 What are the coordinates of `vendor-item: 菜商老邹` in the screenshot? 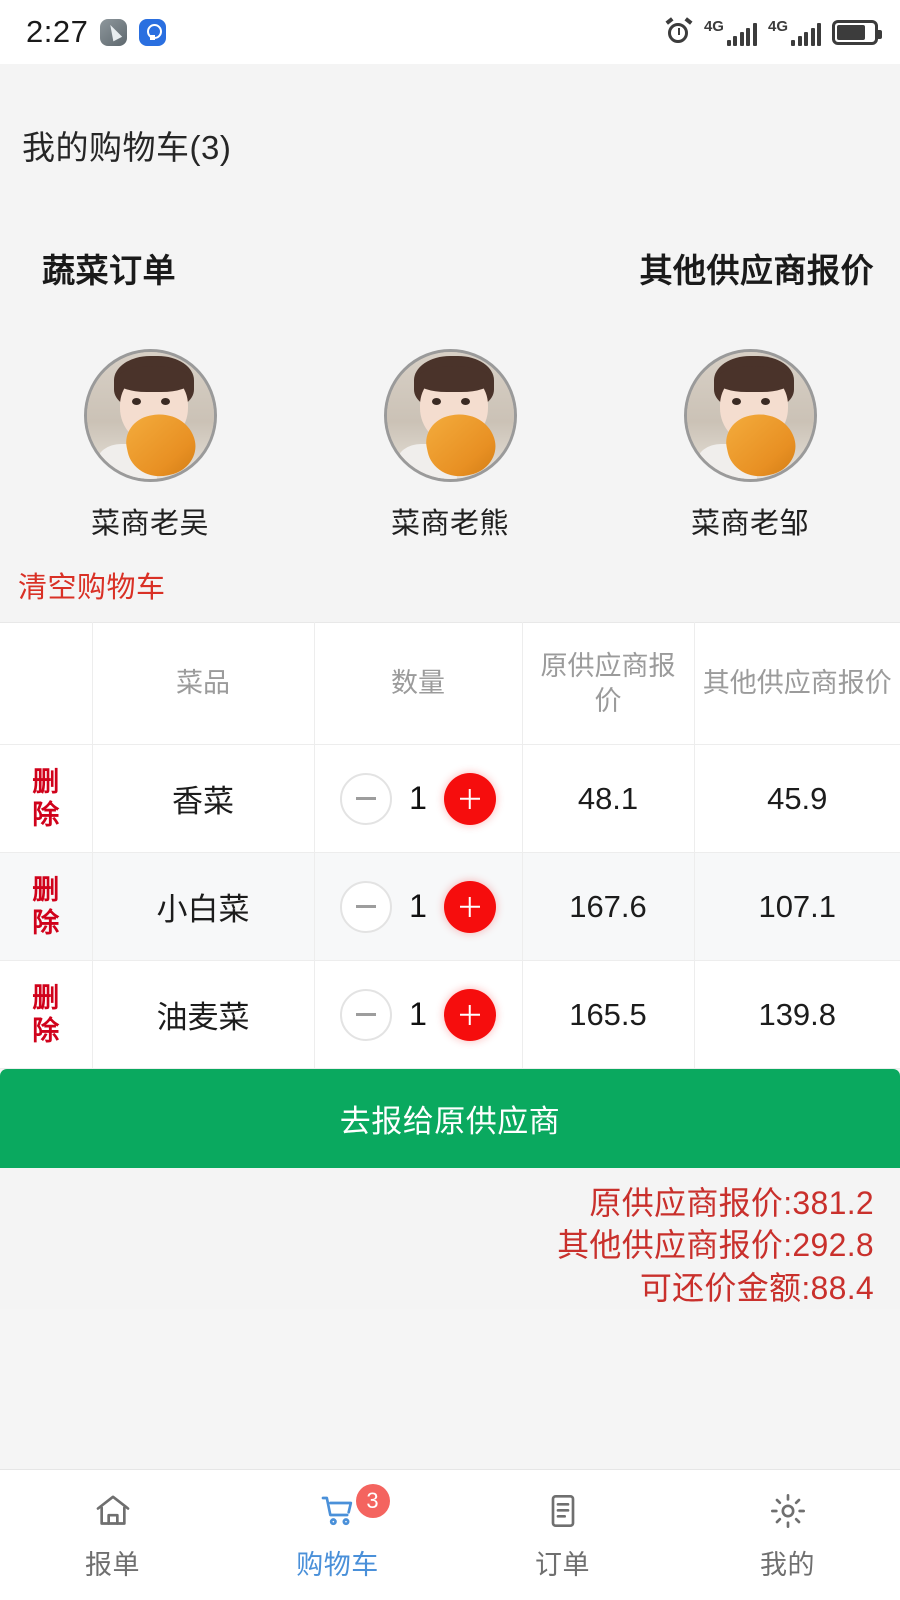 It's located at (750, 445).